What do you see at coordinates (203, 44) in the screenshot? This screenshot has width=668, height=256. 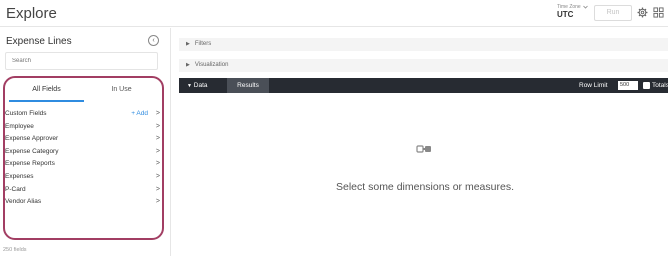 I see `filters-label: Filters` at bounding box center [203, 44].